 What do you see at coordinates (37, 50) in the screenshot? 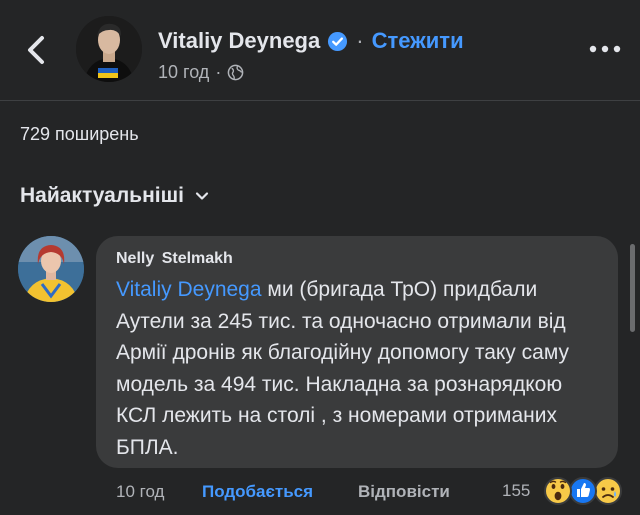
I see `chevron-left-icon` at bounding box center [37, 50].